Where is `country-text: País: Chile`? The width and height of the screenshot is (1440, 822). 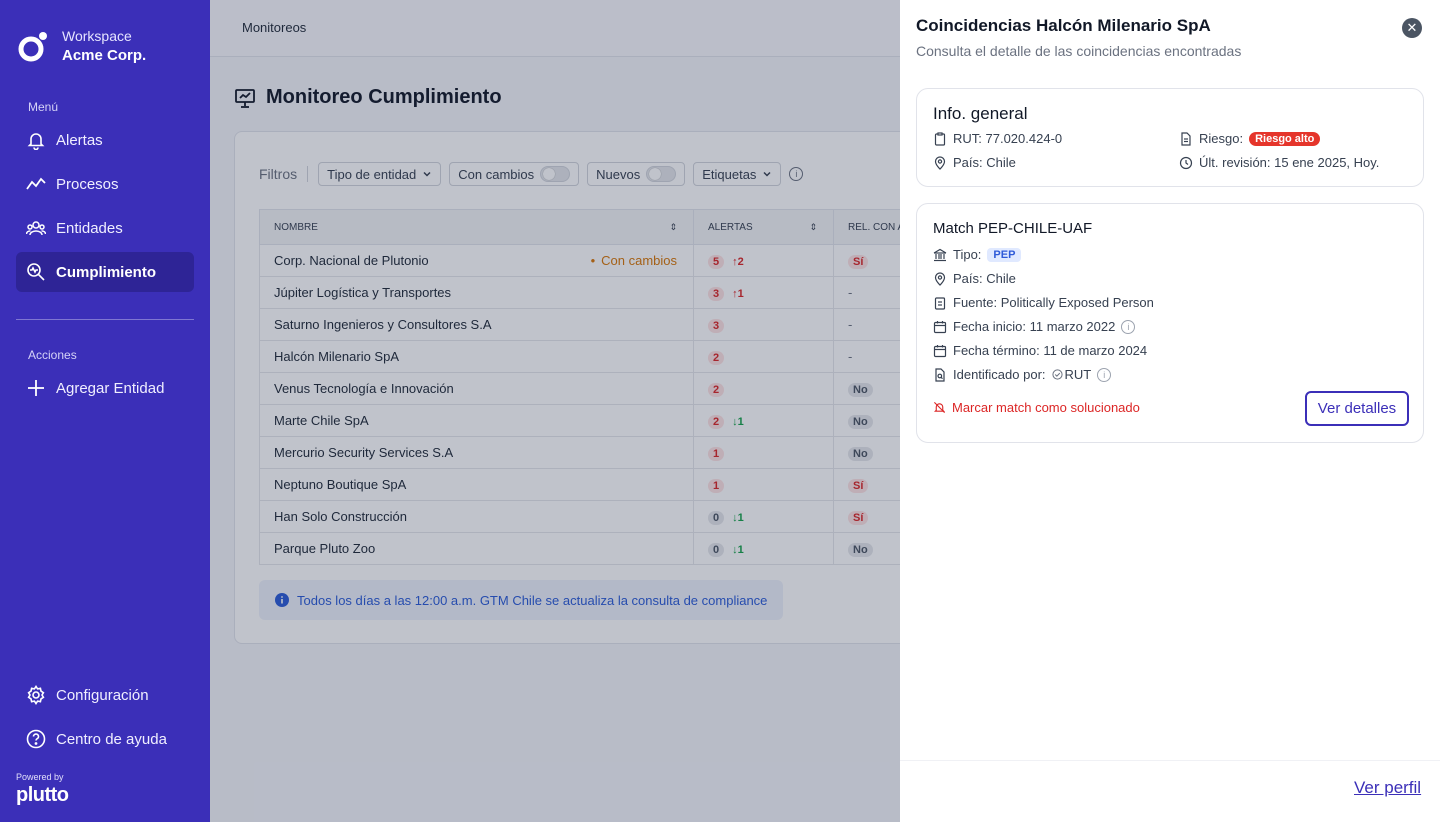
country-text: País: Chile is located at coordinates (984, 162).